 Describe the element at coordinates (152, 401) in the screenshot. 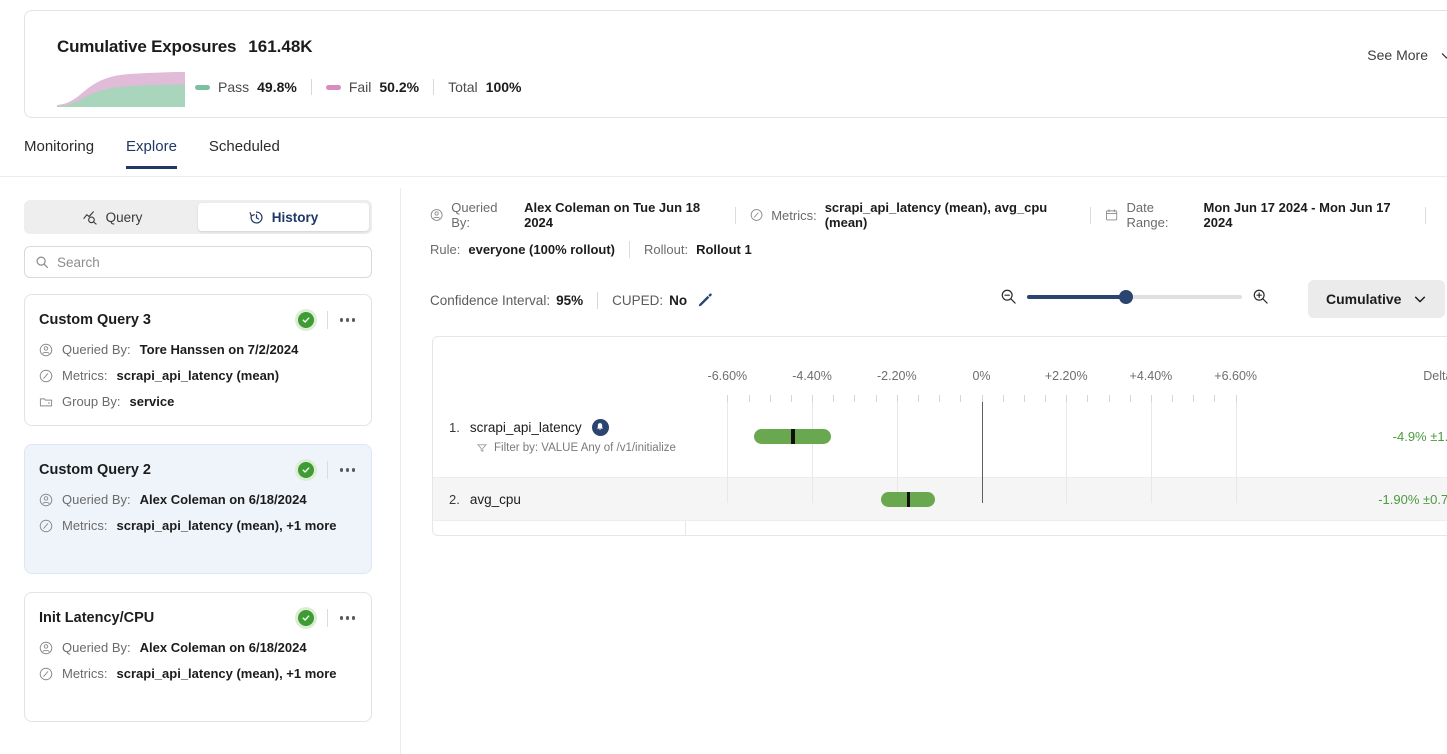

I see `group-by-value: service` at that location.